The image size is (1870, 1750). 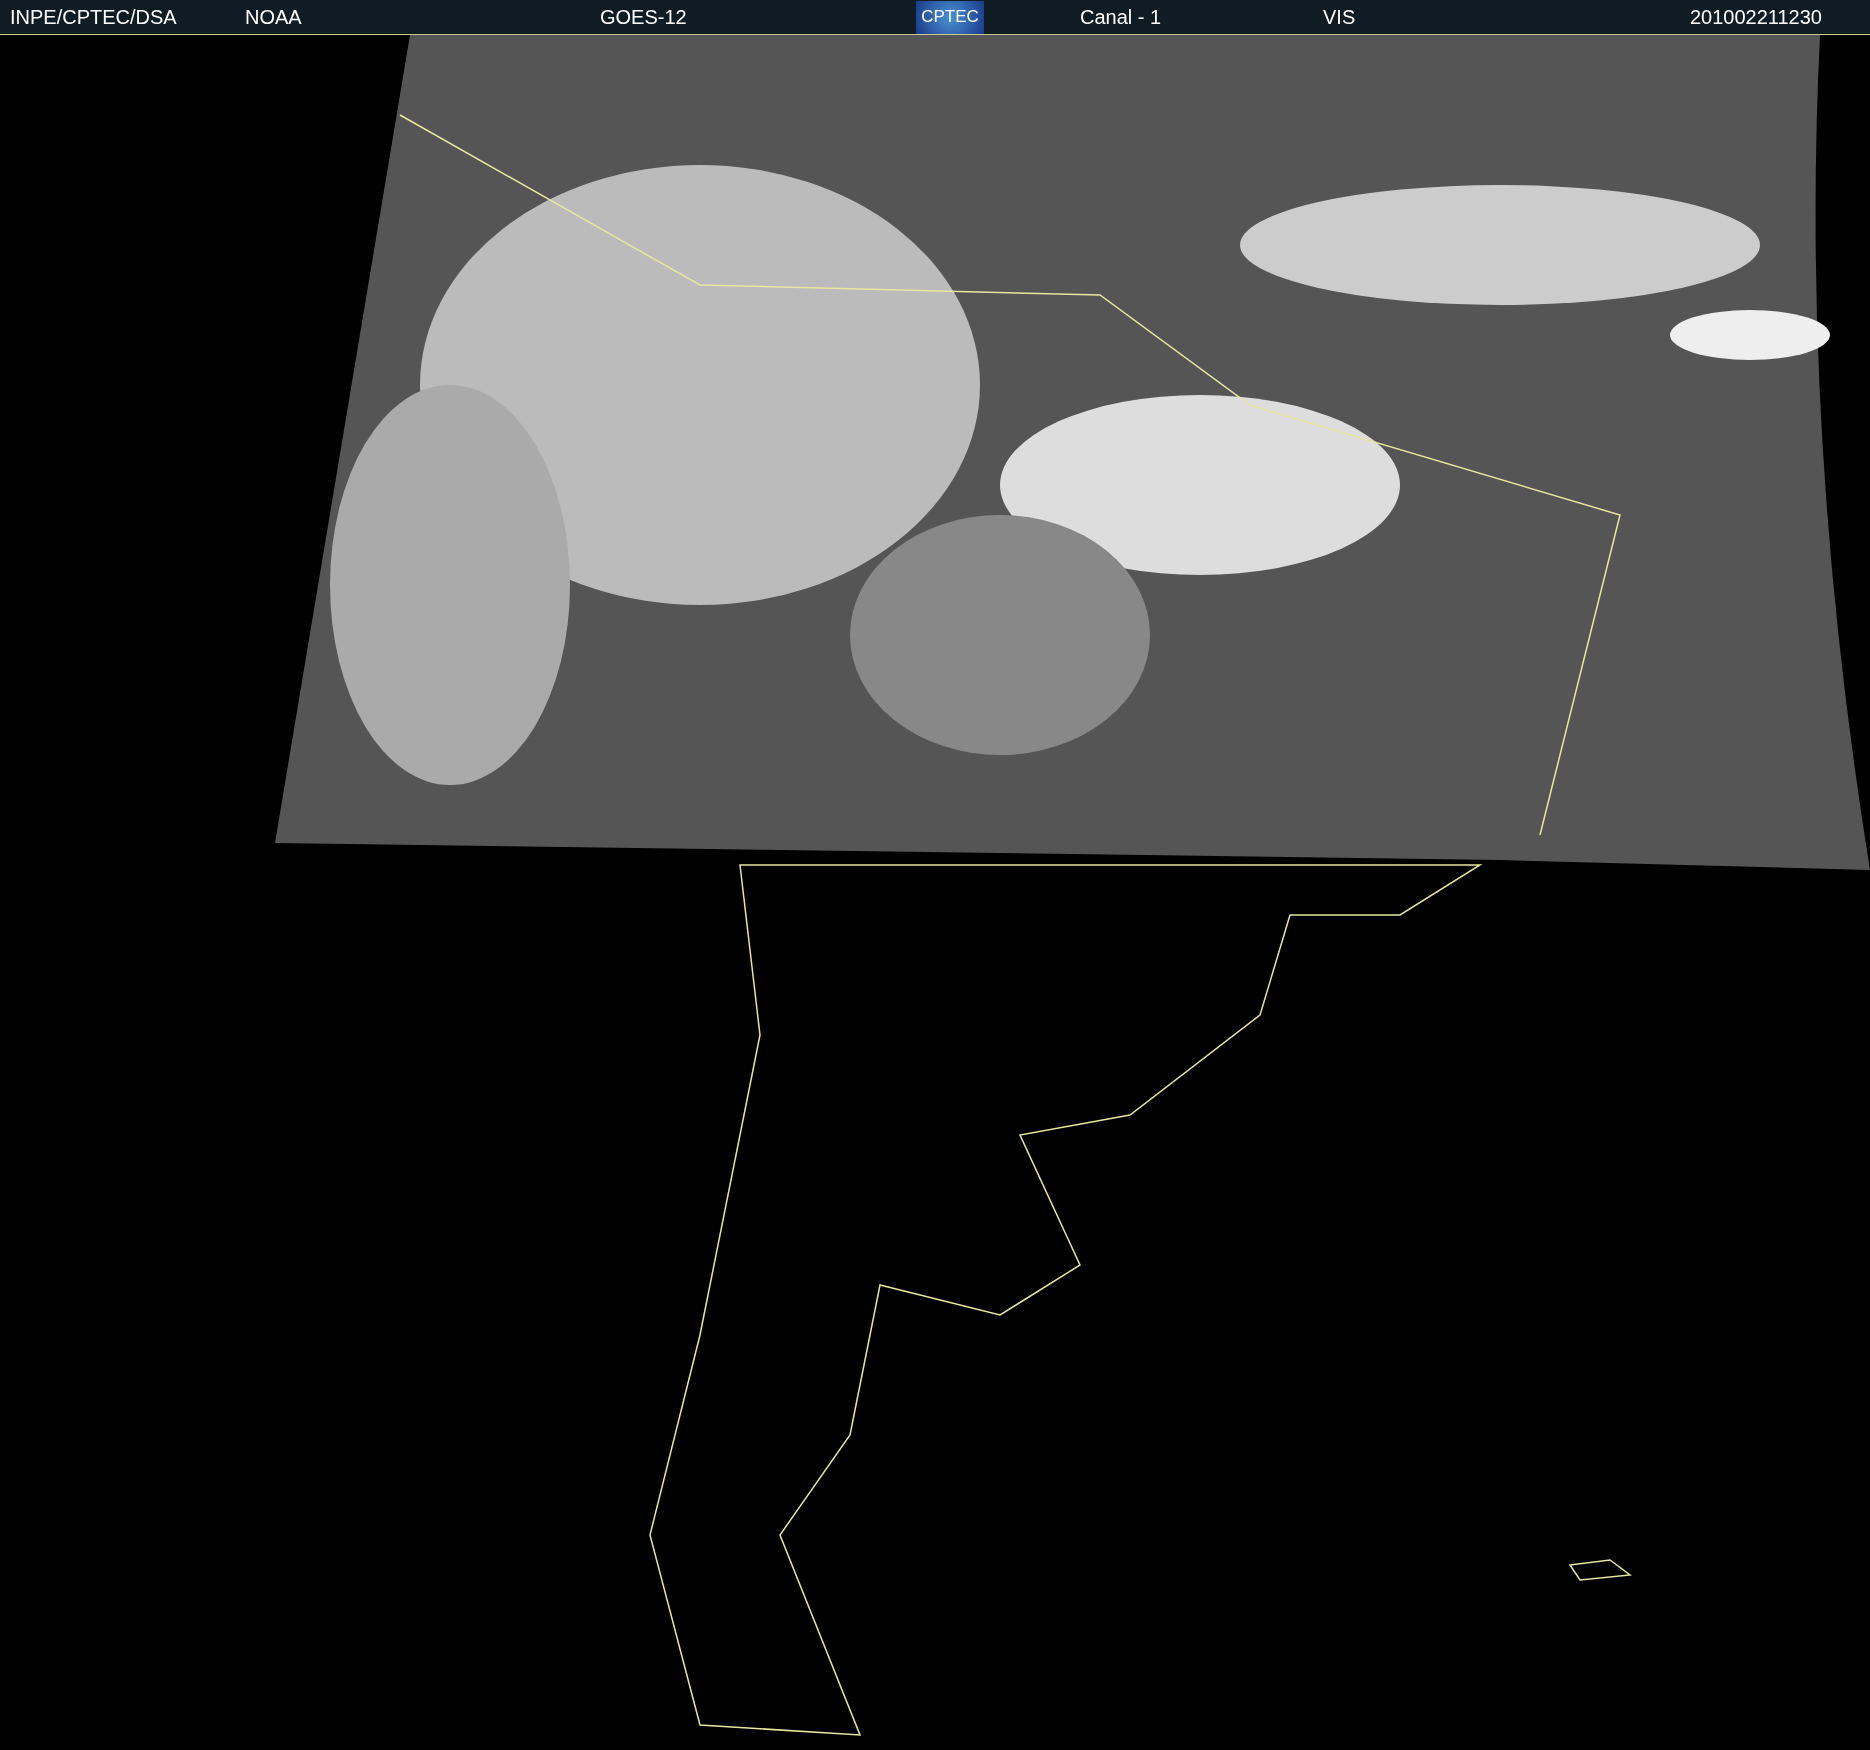 I want to click on source-label: INPE/CPTEC/DSA, so click(x=94, y=17).